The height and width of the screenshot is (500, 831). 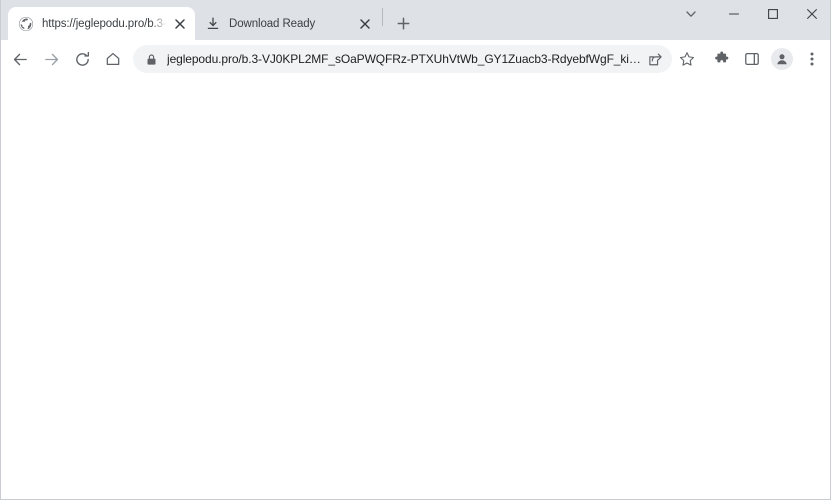 I want to click on reload-button, so click(x=82, y=59).